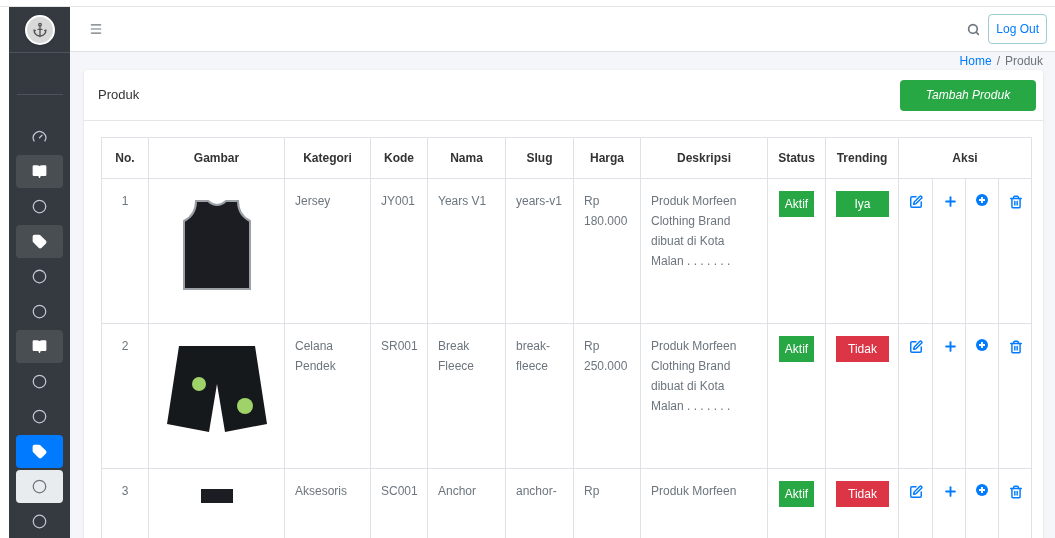 The width and height of the screenshot is (1055, 538). I want to click on column-header: Trending, so click(862, 158).